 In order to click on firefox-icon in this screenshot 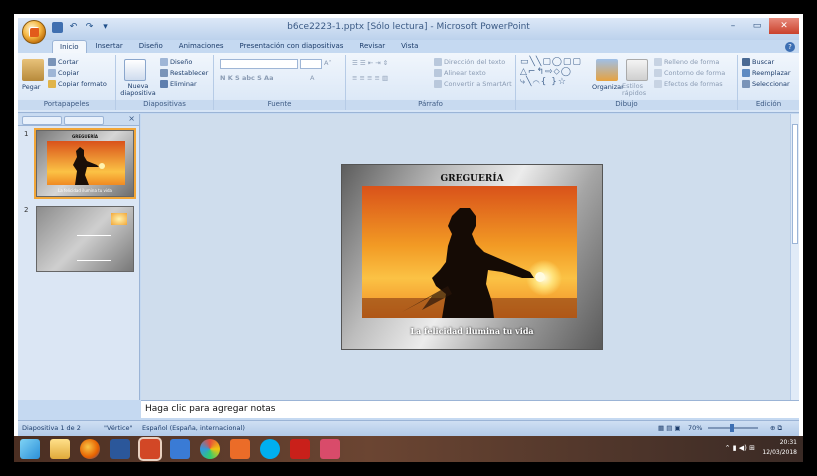, I will do `click(90, 449)`.